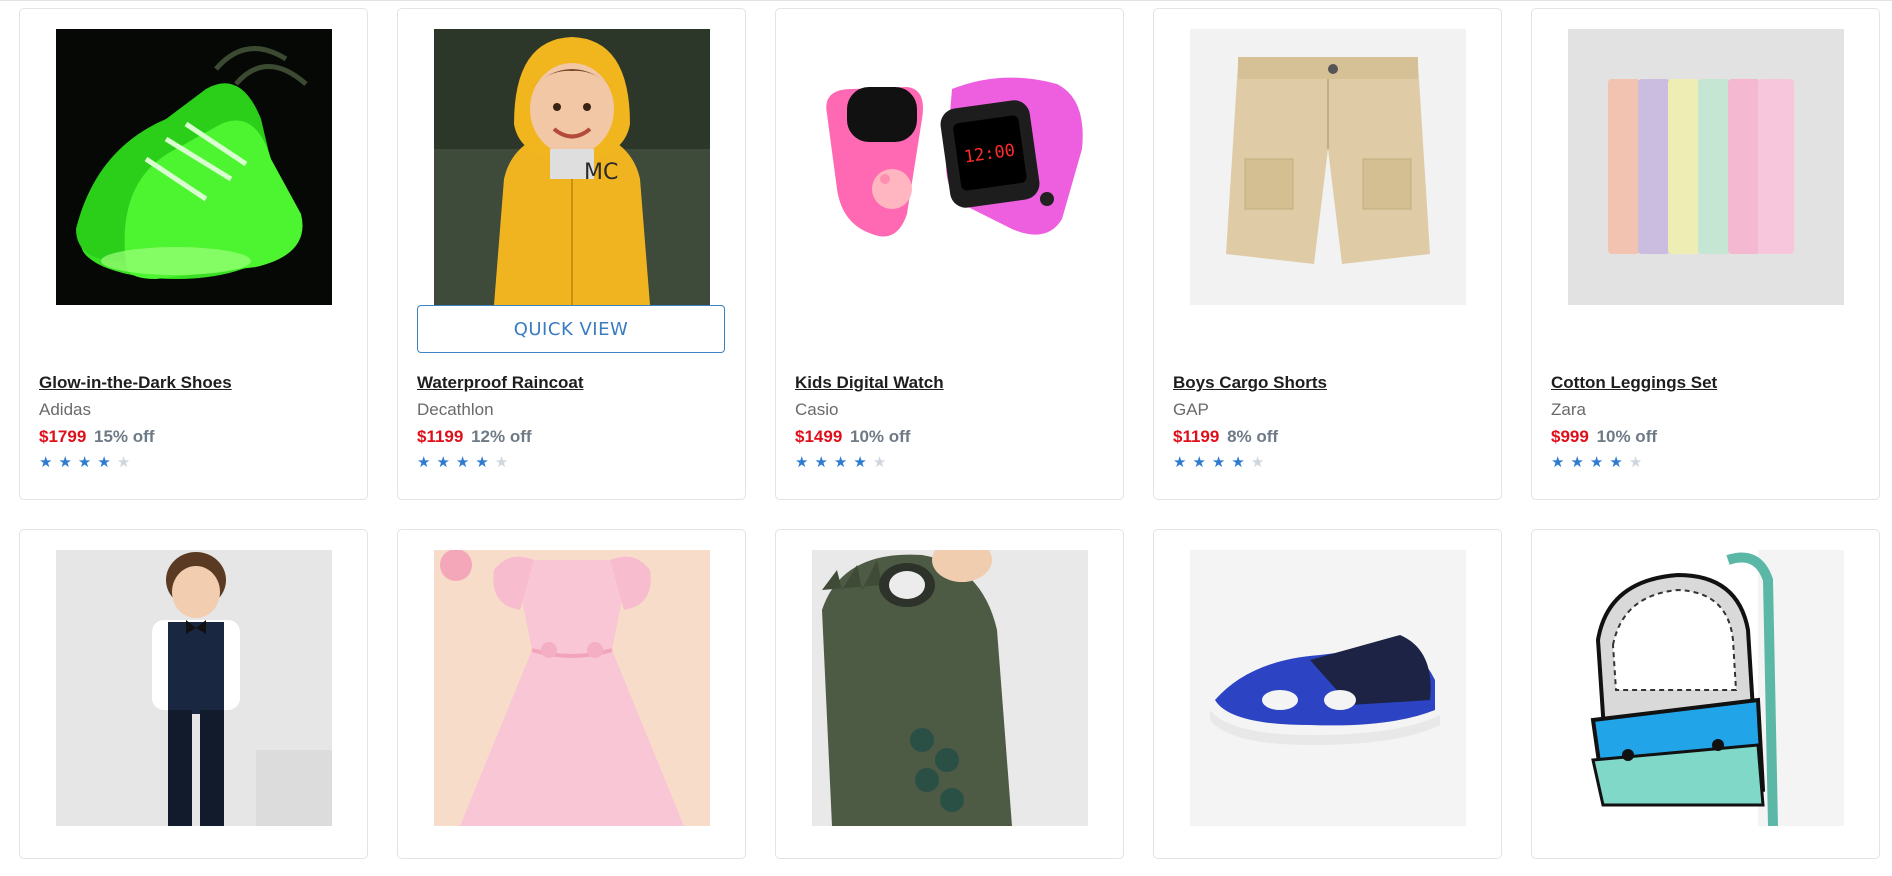  Describe the element at coordinates (455, 409) in the screenshot. I see `product-brand: Decathlon` at that location.